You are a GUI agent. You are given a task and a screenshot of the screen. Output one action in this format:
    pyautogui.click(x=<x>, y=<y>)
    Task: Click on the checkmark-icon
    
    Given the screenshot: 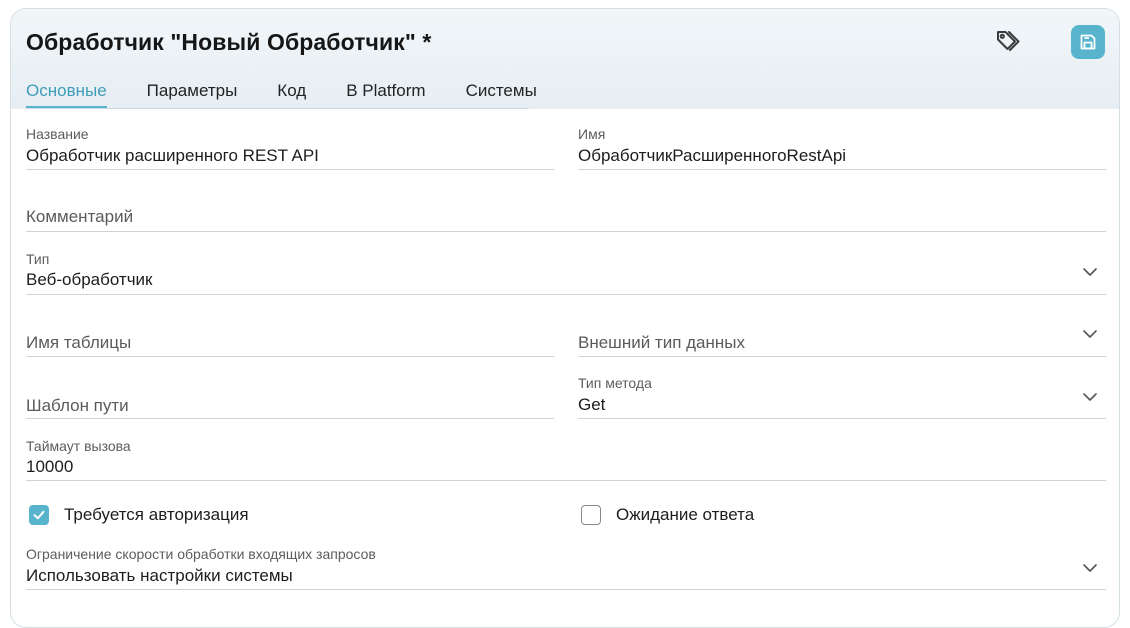 What is the action you would take?
    pyautogui.click(x=39, y=515)
    